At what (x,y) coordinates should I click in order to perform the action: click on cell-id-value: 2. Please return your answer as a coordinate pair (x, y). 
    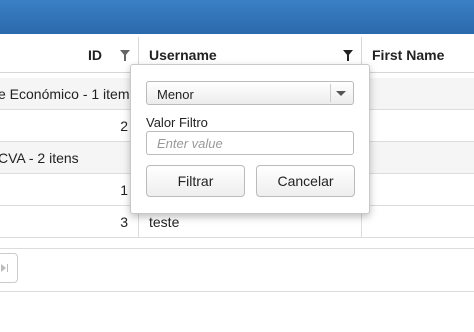
    Looking at the image, I should click on (124, 126).